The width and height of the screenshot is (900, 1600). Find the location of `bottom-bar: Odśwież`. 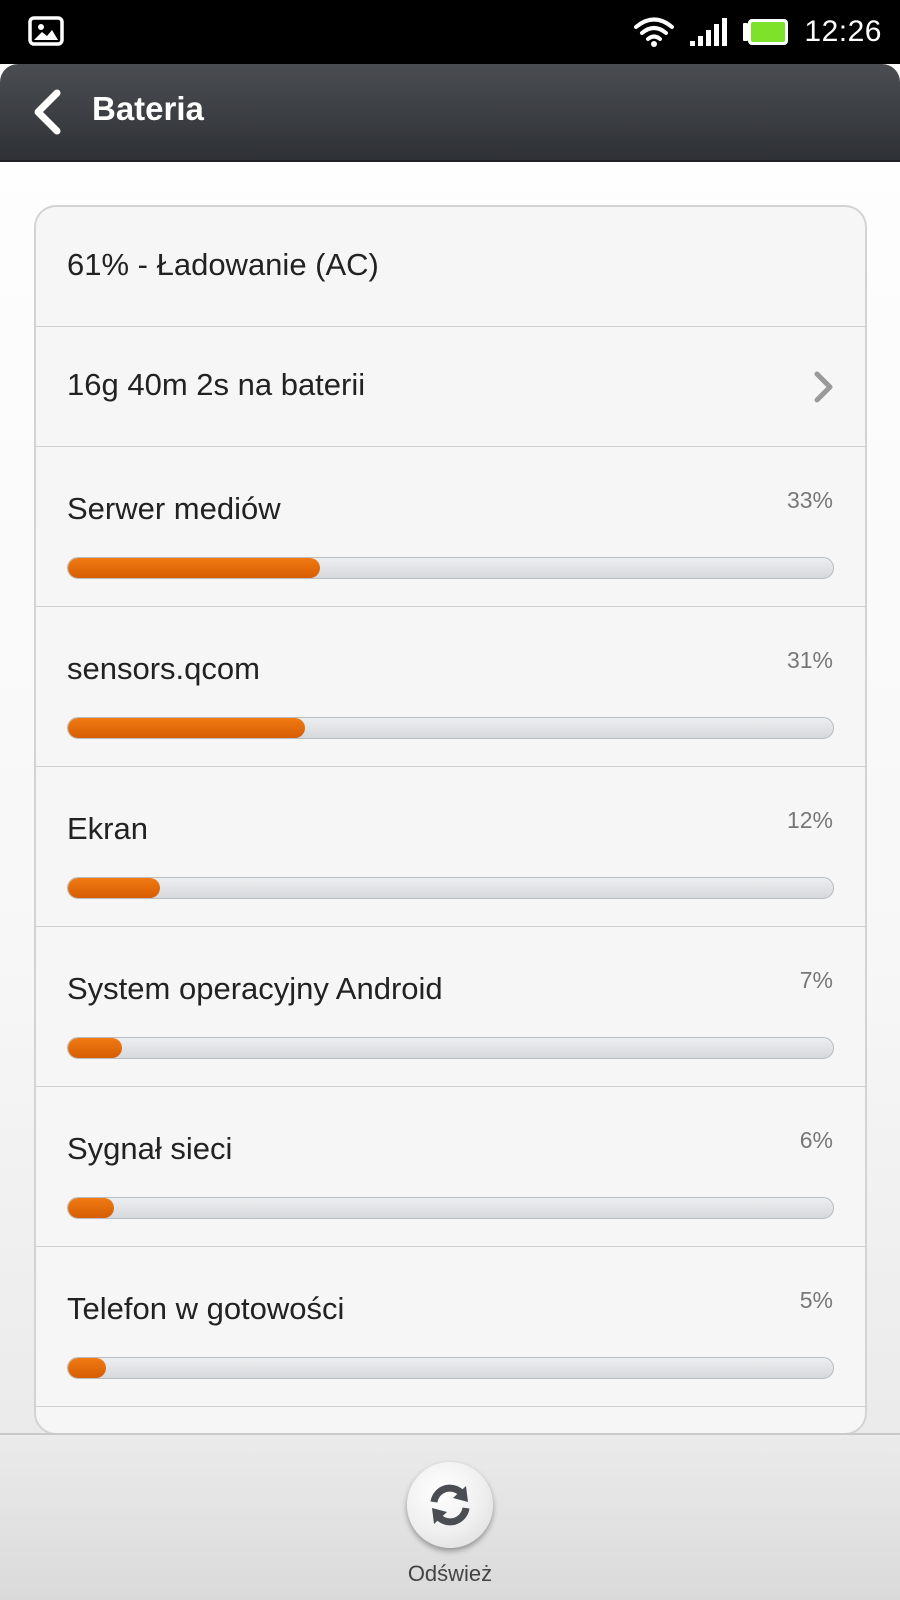

bottom-bar: Odśwież is located at coordinates (450, 1516).